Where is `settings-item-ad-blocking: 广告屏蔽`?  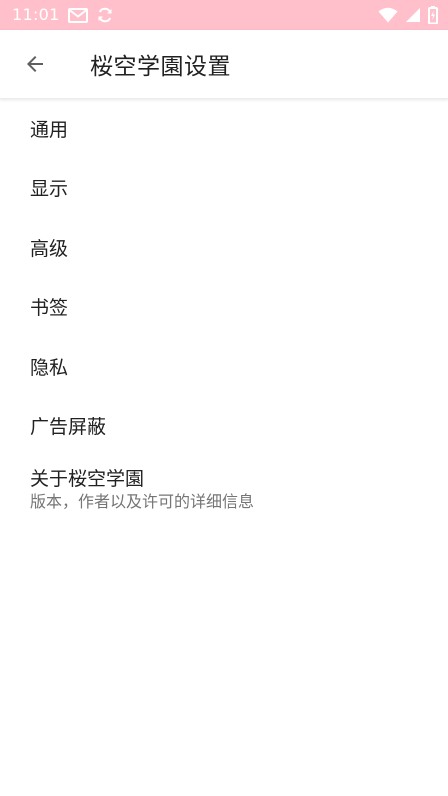 settings-item-ad-blocking: 广告屏蔽 is located at coordinates (224, 428).